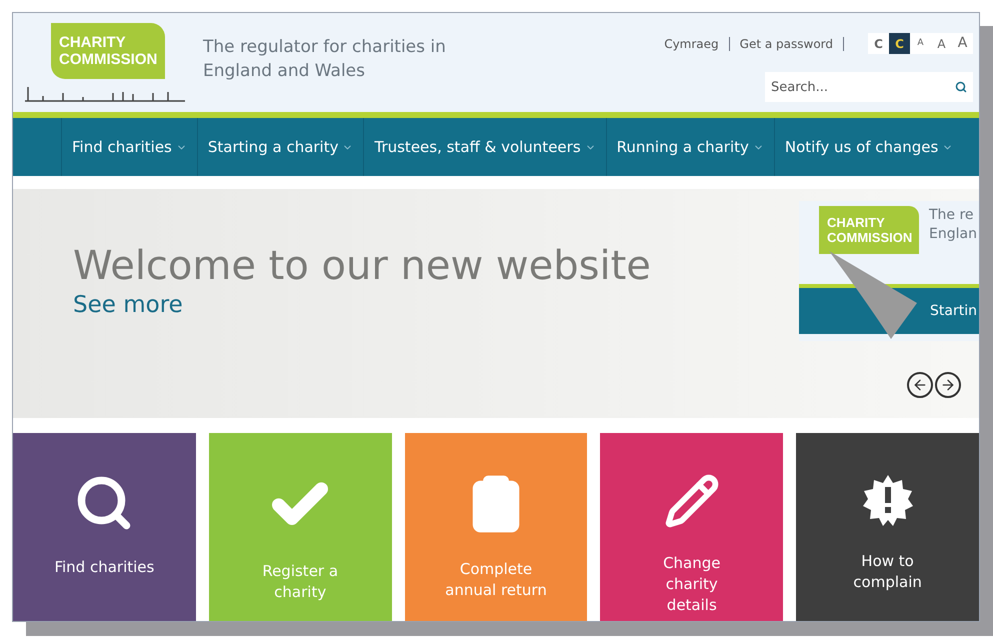  What do you see at coordinates (887, 500) in the screenshot?
I see `alert-burst-icon` at bounding box center [887, 500].